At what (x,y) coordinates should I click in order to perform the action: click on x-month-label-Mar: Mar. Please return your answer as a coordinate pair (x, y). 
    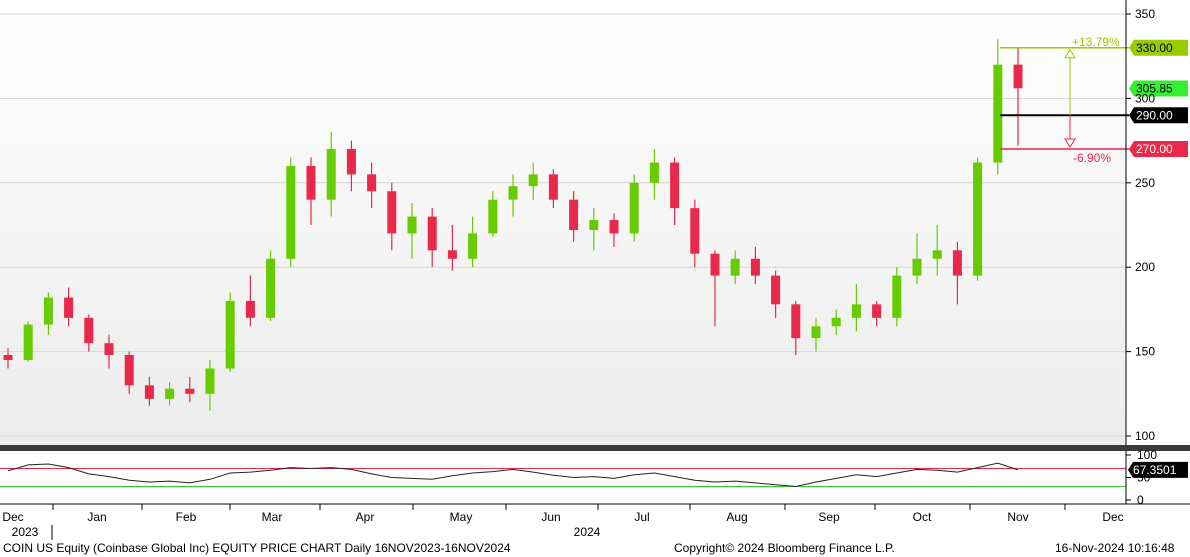
    Looking at the image, I should click on (272, 517).